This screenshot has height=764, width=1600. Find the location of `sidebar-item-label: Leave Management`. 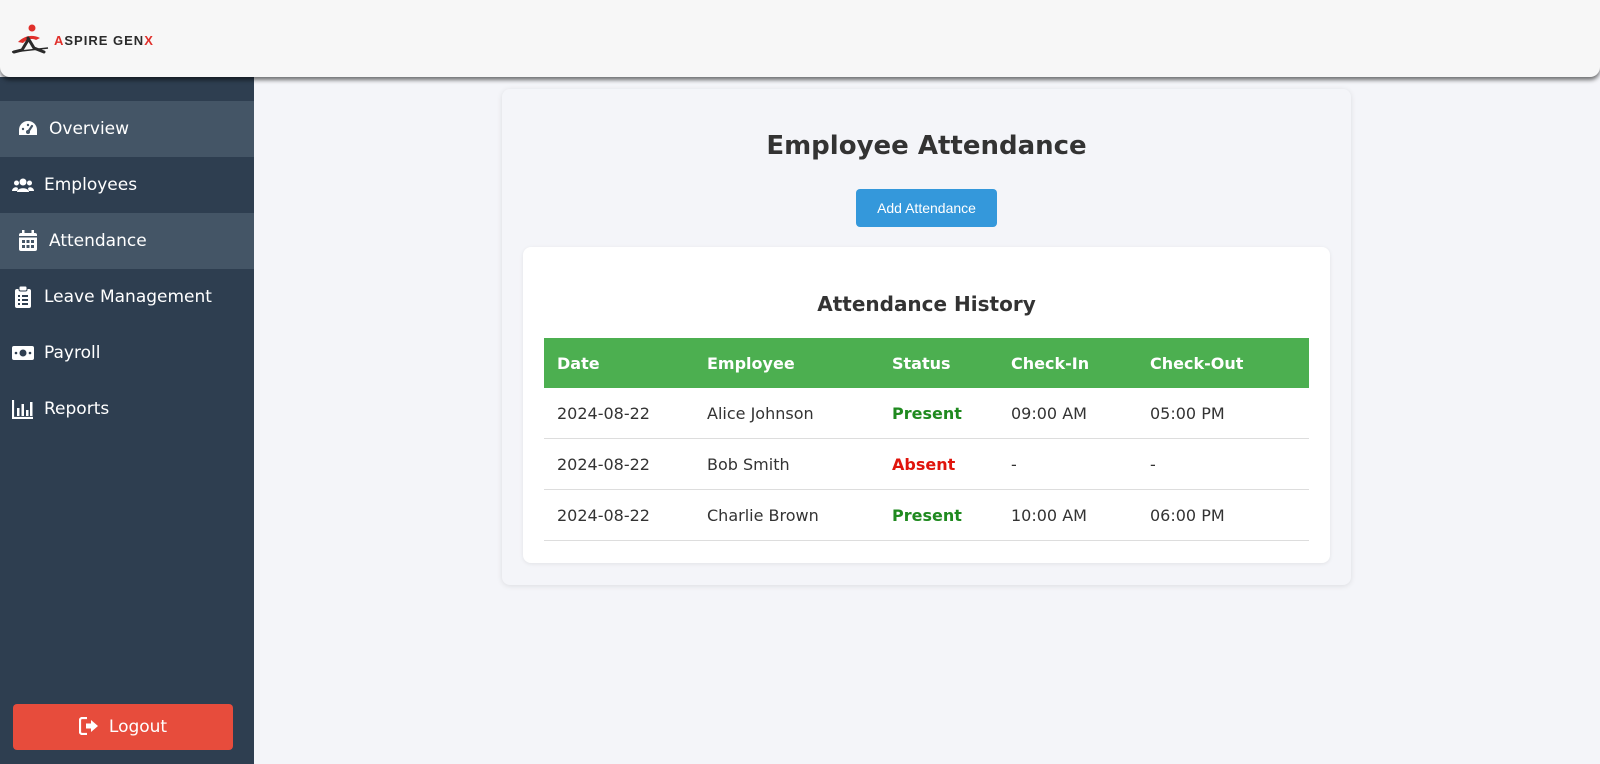

sidebar-item-label: Leave Management is located at coordinates (128, 297).